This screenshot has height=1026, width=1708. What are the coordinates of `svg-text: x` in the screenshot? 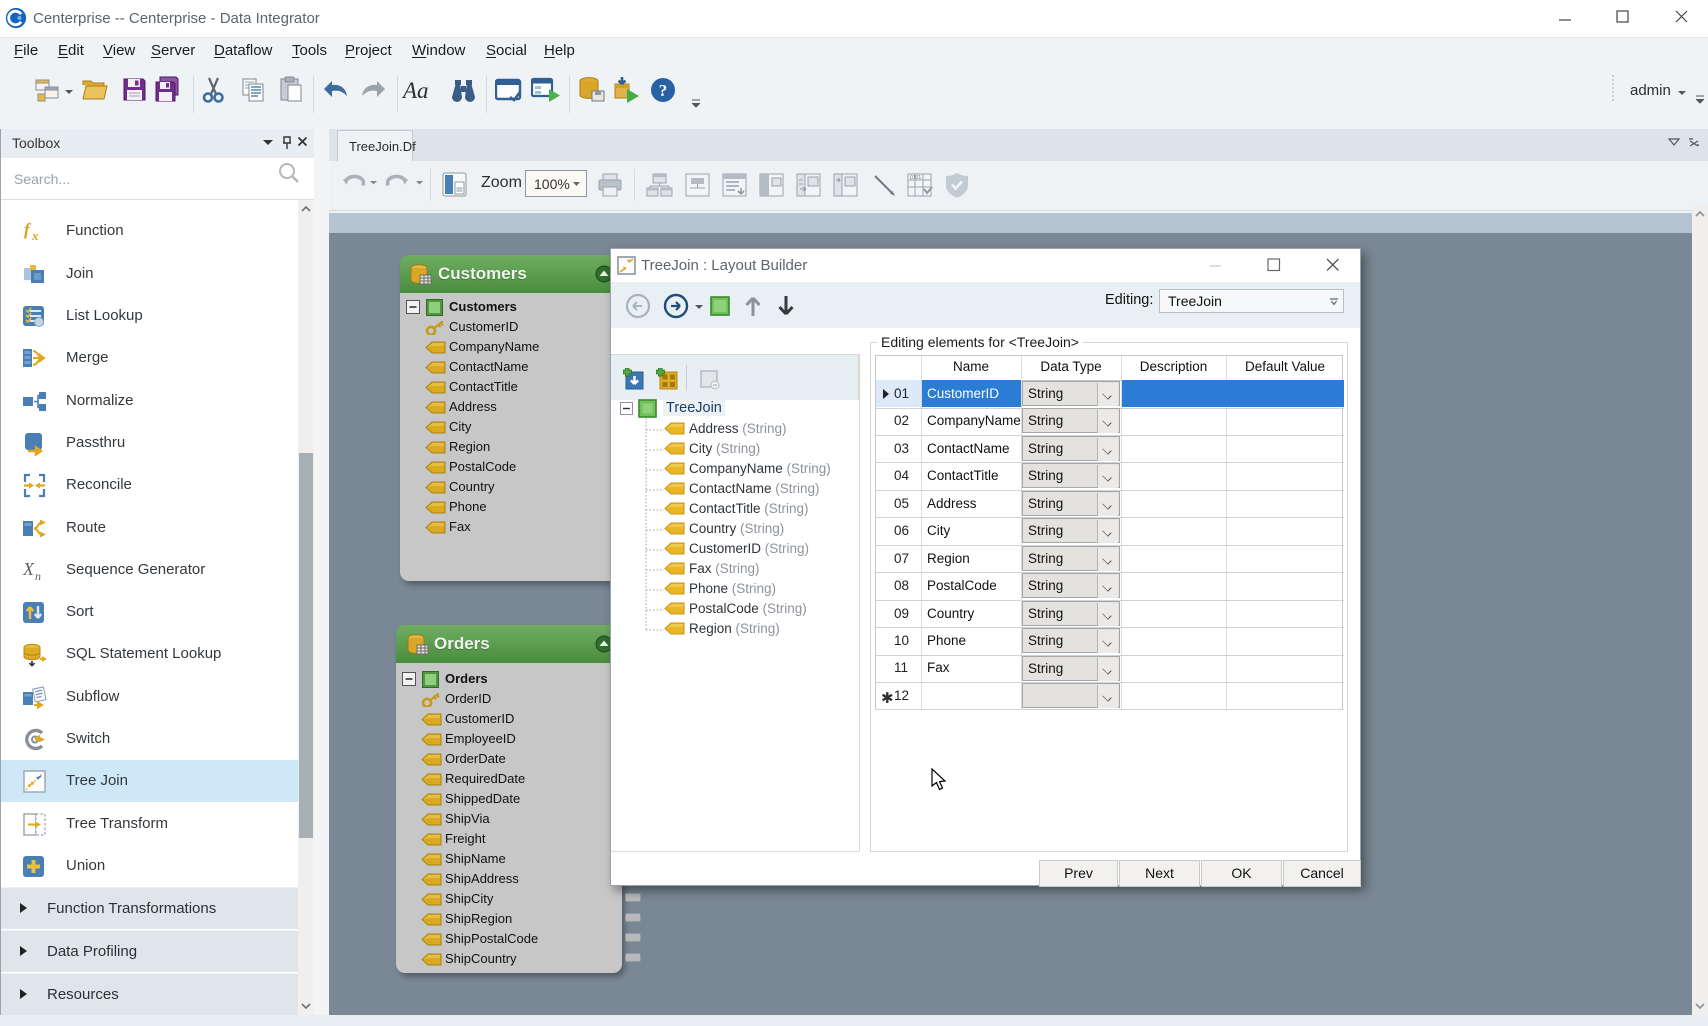 It's located at (35, 235).